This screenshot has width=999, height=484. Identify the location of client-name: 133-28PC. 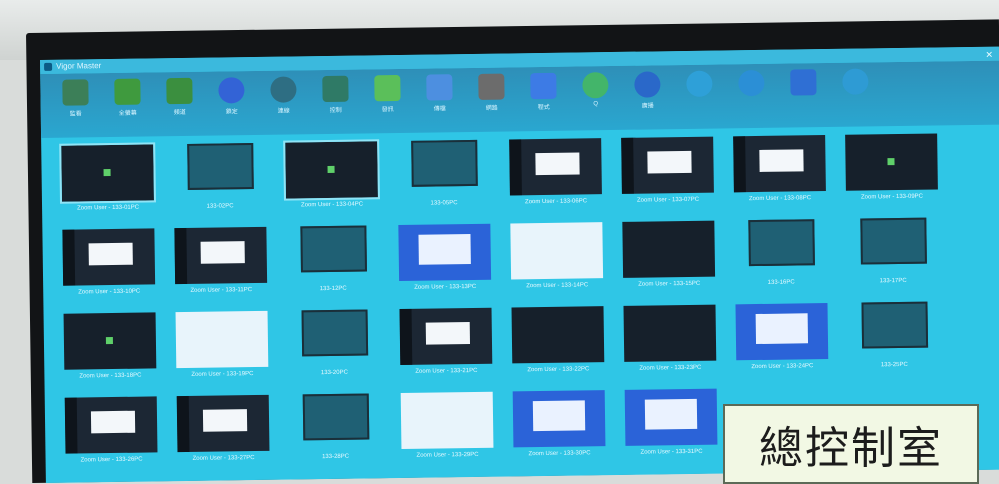
(336, 457).